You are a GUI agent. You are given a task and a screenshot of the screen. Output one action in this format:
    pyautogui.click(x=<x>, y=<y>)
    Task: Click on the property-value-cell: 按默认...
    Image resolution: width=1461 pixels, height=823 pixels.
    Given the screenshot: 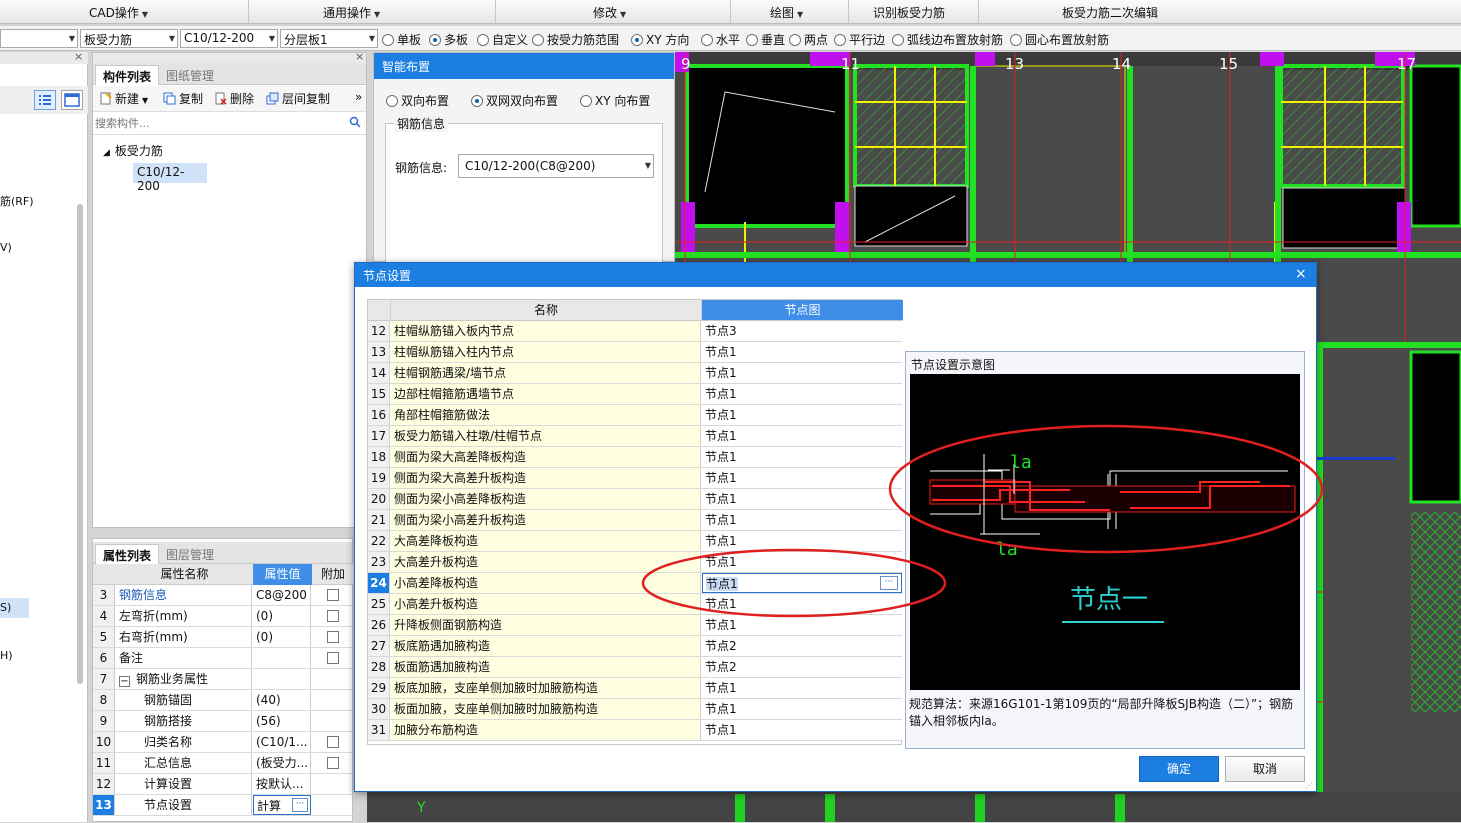 What is the action you would take?
    pyautogui.click(x=282, y=784)
    